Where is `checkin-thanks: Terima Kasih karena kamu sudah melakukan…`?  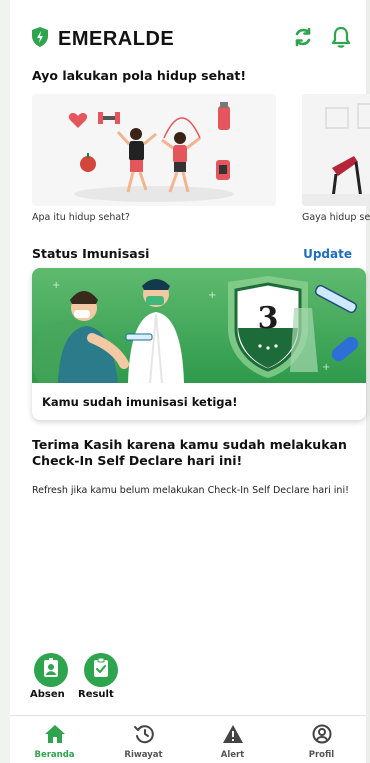
checkin-thanks: Terima Kasih karena kamu sudah melakukan… is located at coordinates (189, 452).